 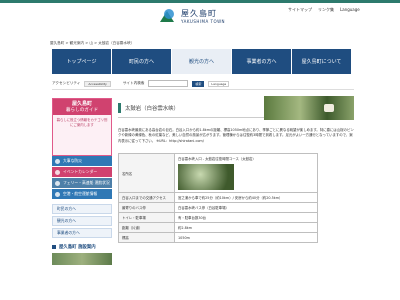 I want to click on sidebar-item-disaster: 大事な防災, so click(x=82, y=161).